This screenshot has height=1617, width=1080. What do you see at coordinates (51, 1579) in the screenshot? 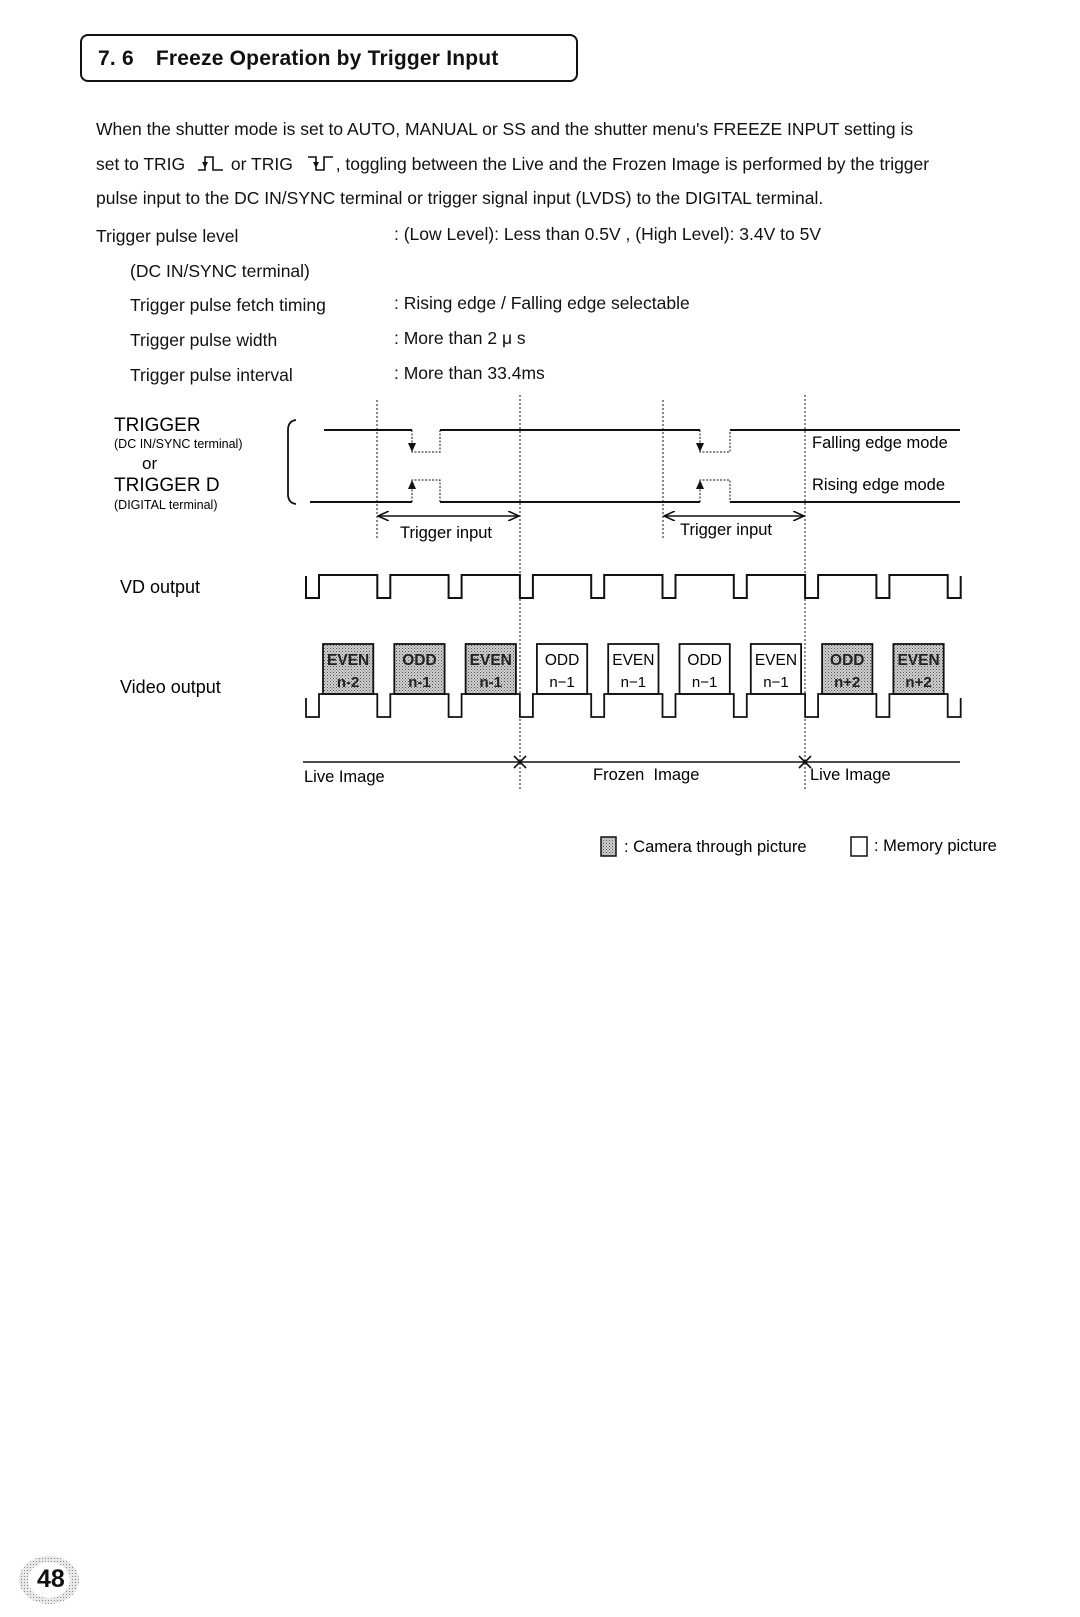
I see `page-number: 48` at bounding box center [51, 1579].